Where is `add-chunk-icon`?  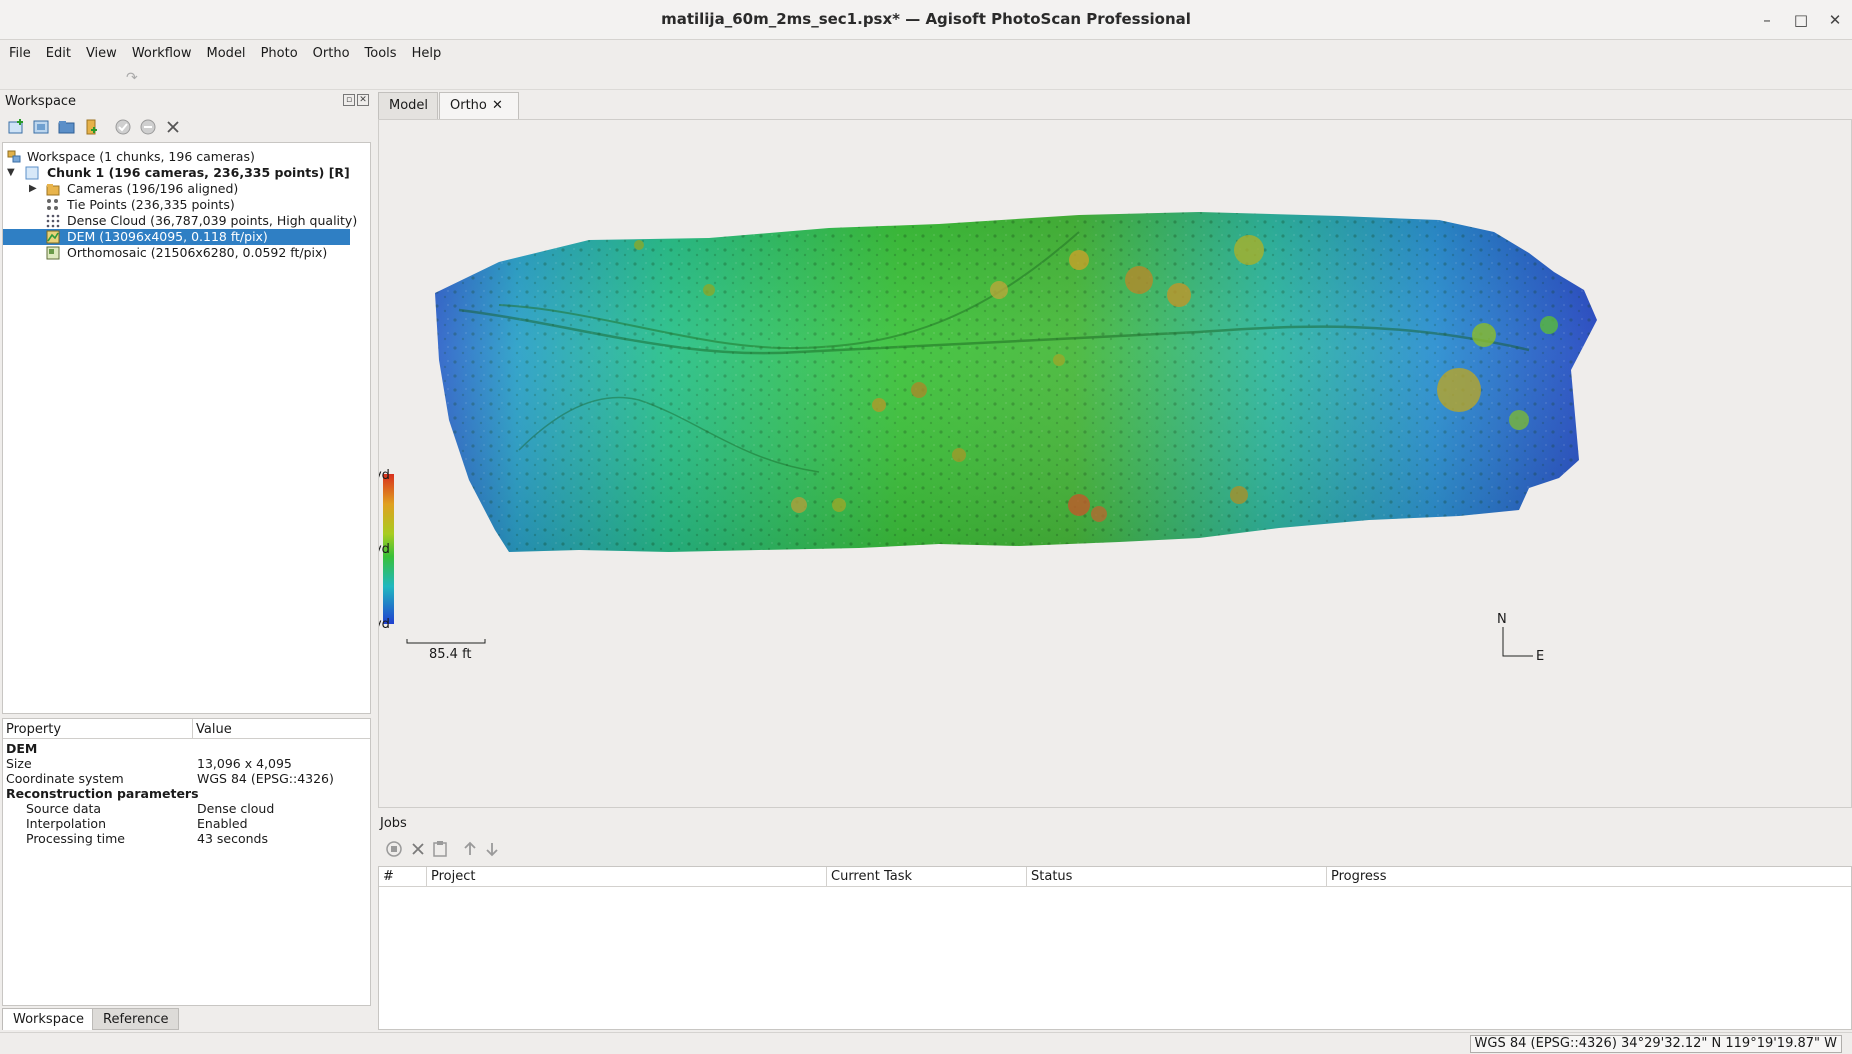
add-chunk-icon is located at coordinates (17, 127).